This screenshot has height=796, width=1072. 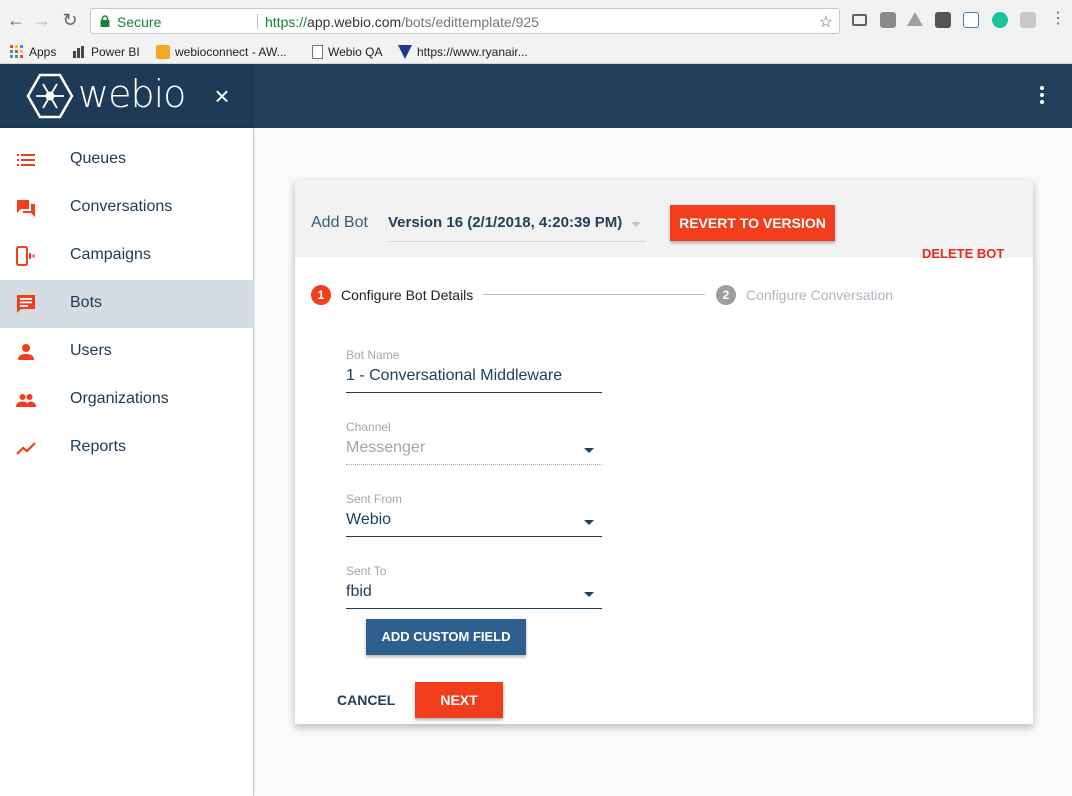 I want to click on message-icon, so click(x=26, y=304).